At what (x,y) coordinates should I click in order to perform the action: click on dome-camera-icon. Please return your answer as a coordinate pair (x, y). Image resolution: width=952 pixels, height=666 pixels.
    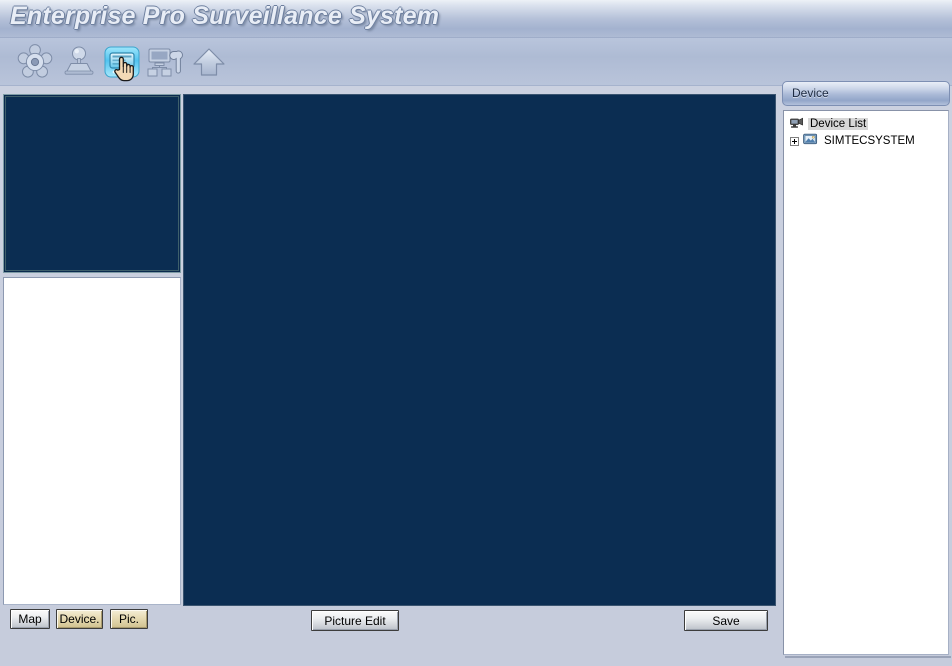
    Looking at the image, I should click on (79, 62).